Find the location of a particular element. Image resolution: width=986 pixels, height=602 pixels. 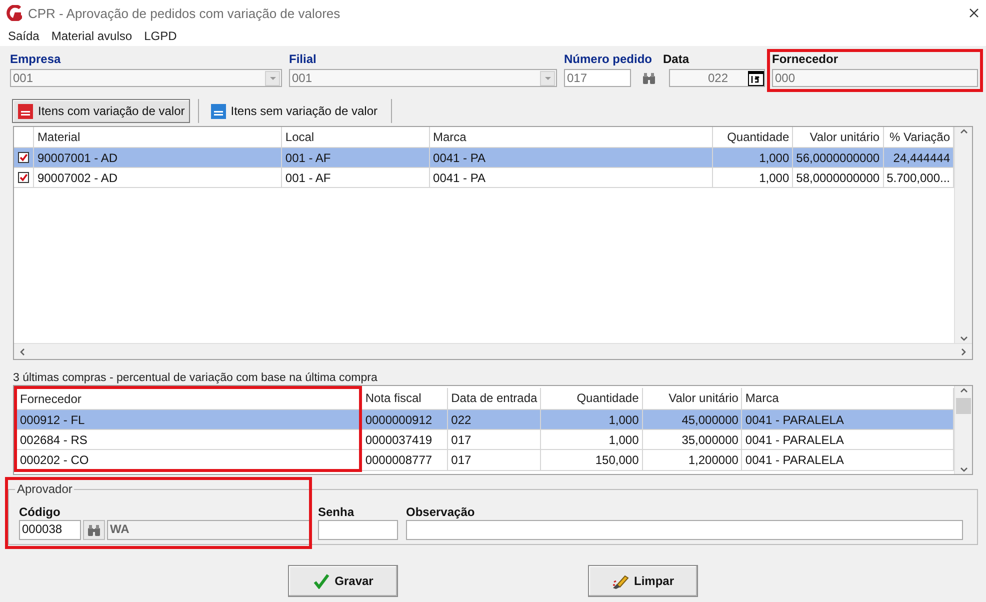

column-header: Material is located at coordinates (158, 137).